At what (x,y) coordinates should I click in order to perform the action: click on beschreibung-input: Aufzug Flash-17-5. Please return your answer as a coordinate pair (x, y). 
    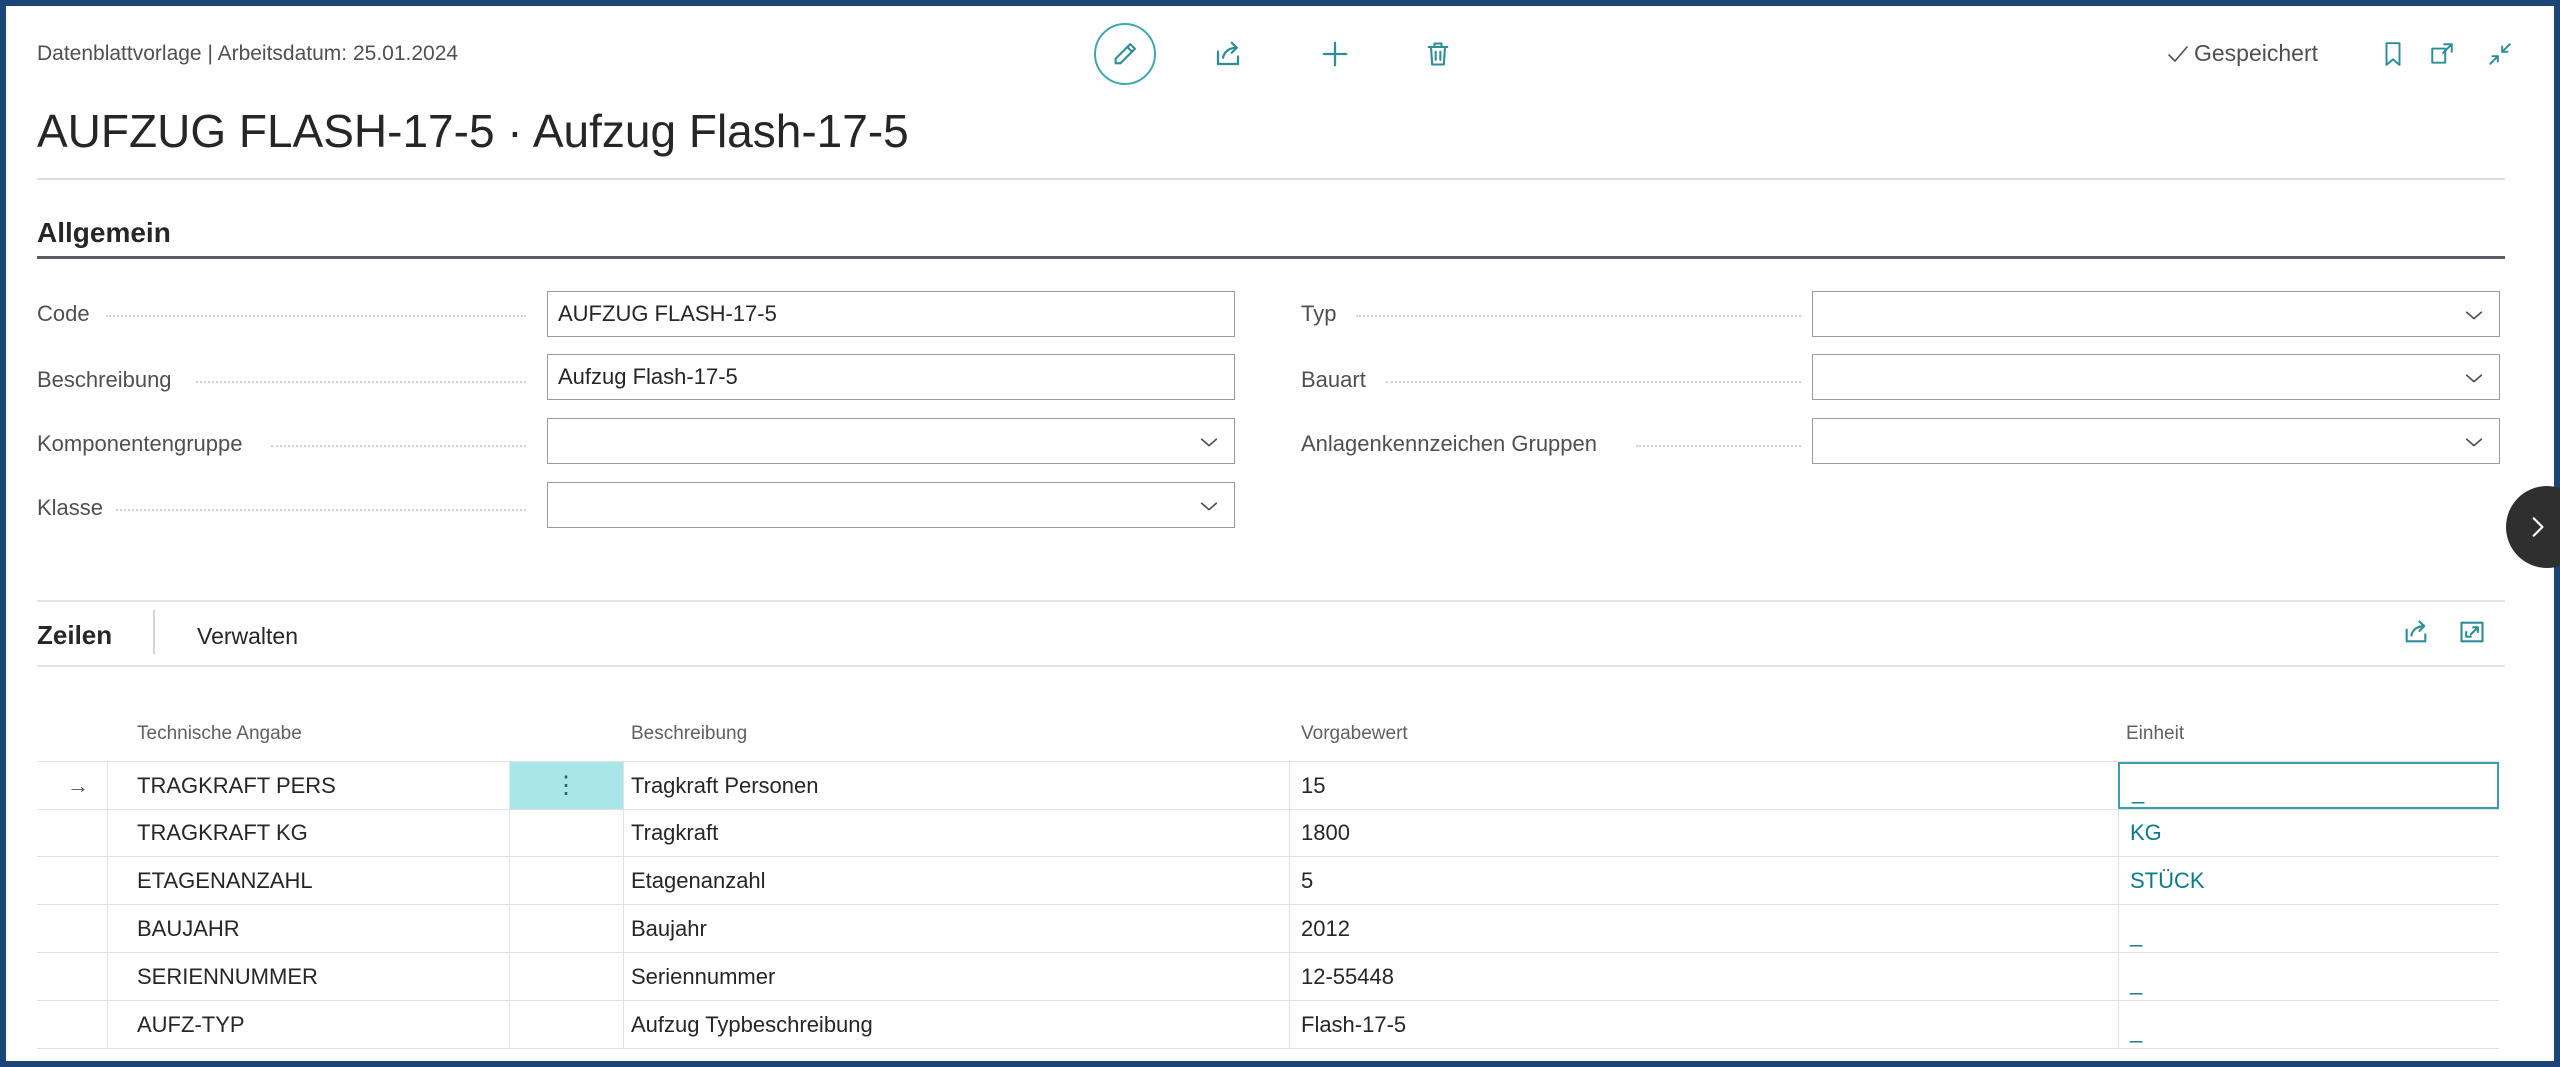
    Looking at the image, I should click on (891, 377).